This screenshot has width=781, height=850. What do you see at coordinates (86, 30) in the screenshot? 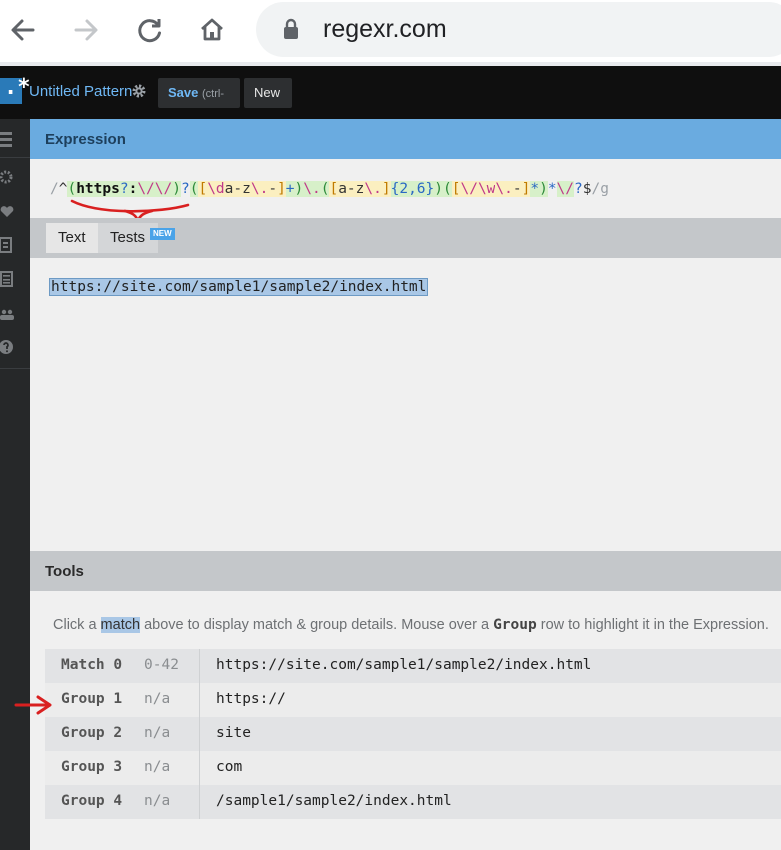
I see `arrow-right-icon` at bounding box center [86, 30].